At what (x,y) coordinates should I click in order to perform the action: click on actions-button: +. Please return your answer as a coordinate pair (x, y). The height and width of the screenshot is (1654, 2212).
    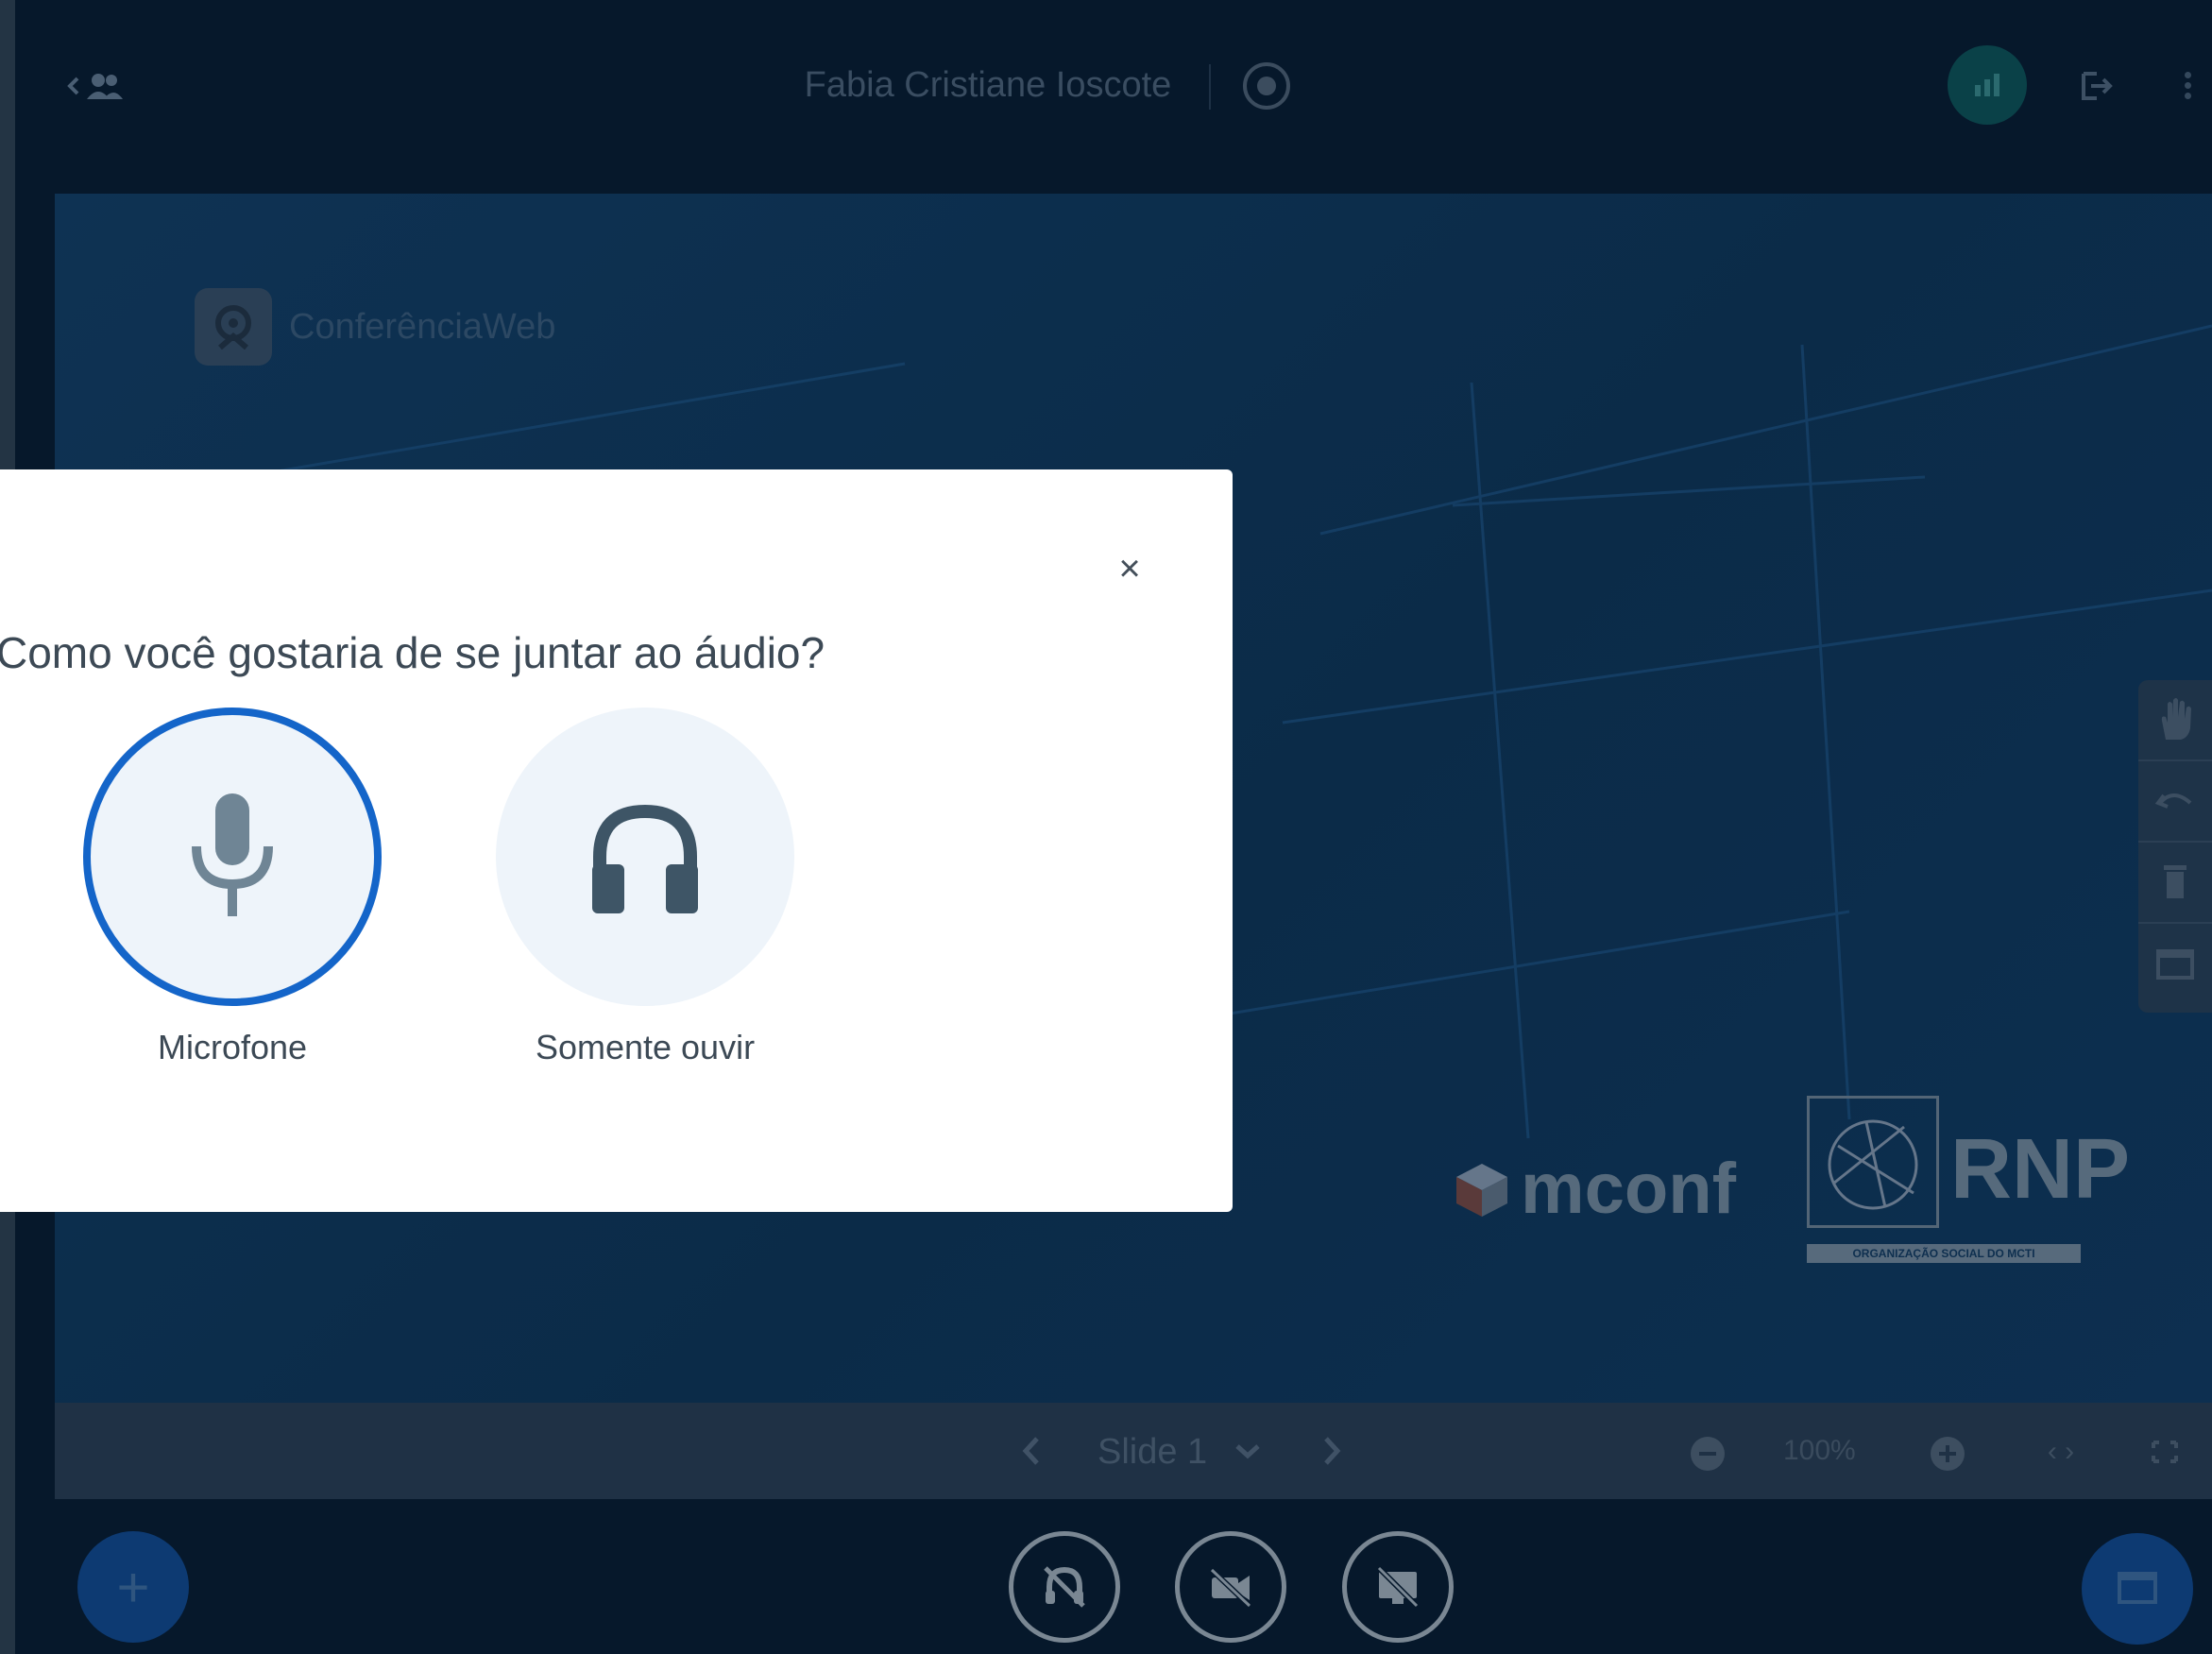
    Looking at the image, I should click on (133, 1587).